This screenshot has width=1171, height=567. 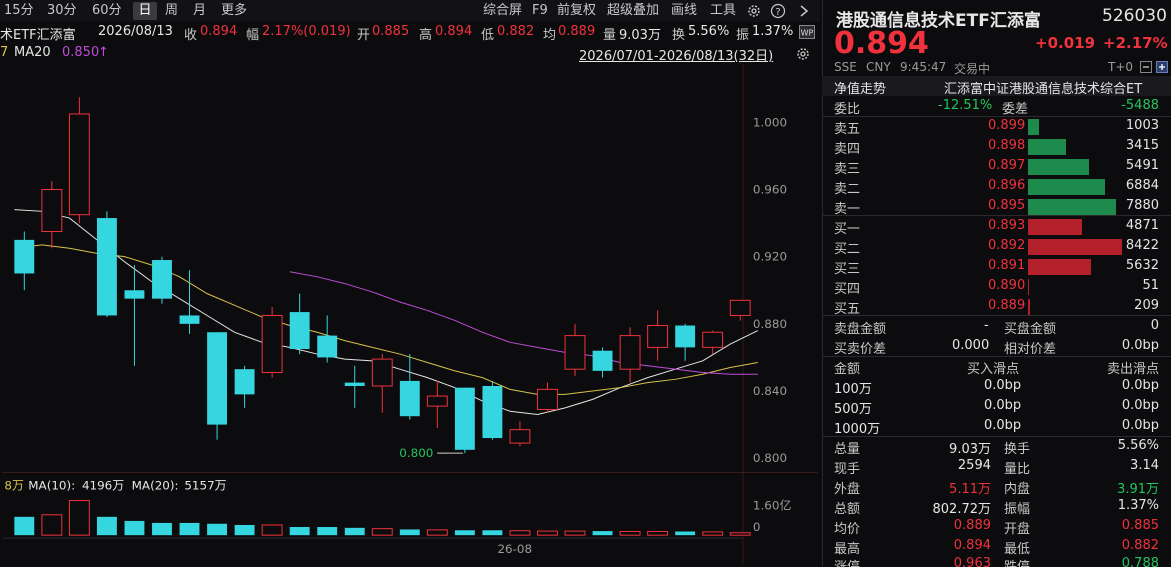 What do you see at coordinates (772, 505) in the screenshot?
I see `vol-axis-max: 1.60亿` at bounding box center [772, 505].